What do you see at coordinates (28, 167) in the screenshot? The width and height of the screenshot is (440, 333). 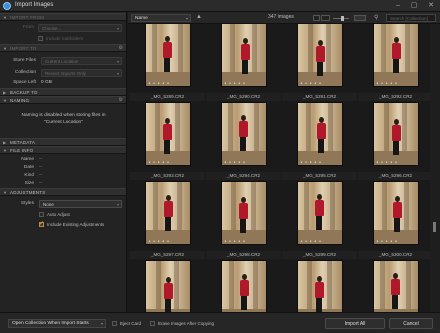 I see `file-date-label: Date` at bounding box center [28, 167].